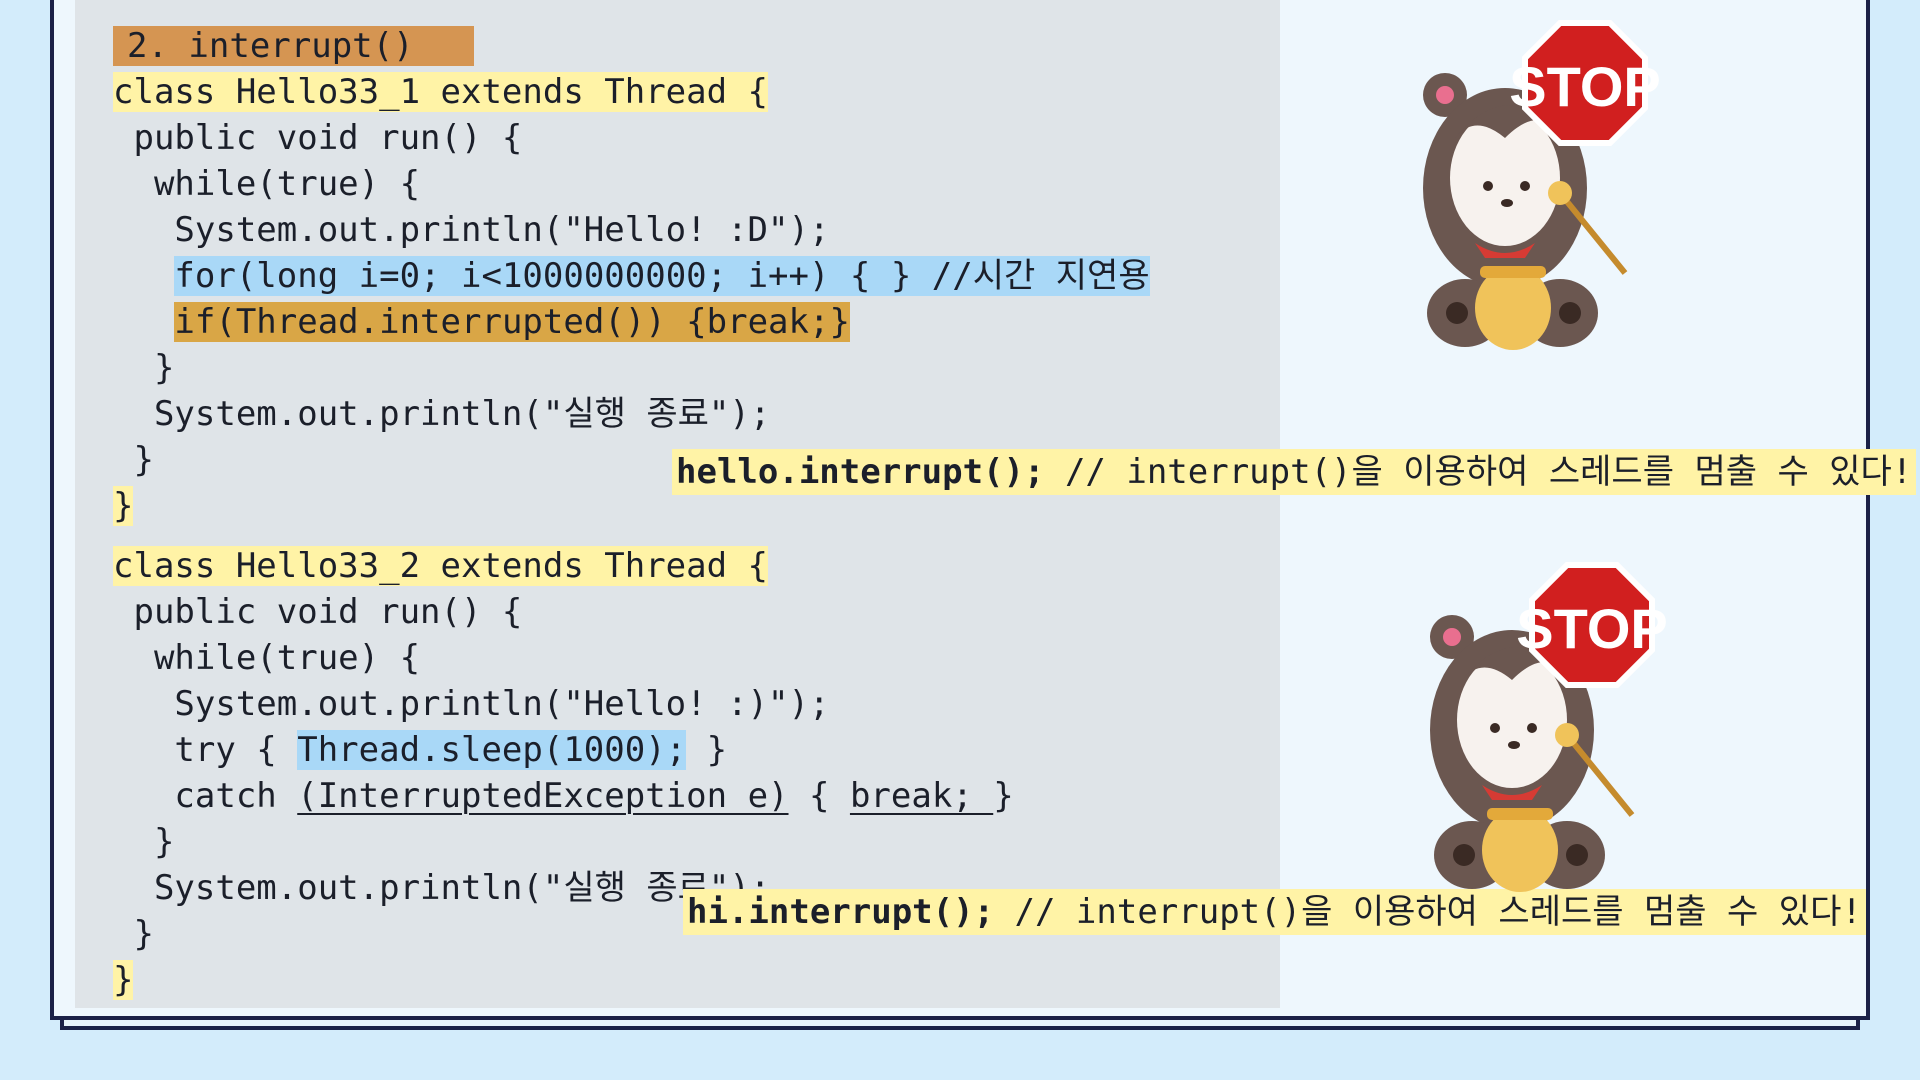 The height and width of the screenshot is (1080, 1920). What do you see at coordinates (471, 704) in the screenshot?
I see `code-line: System.out.println("Hello! :)");` at bounding box center [471, 704].